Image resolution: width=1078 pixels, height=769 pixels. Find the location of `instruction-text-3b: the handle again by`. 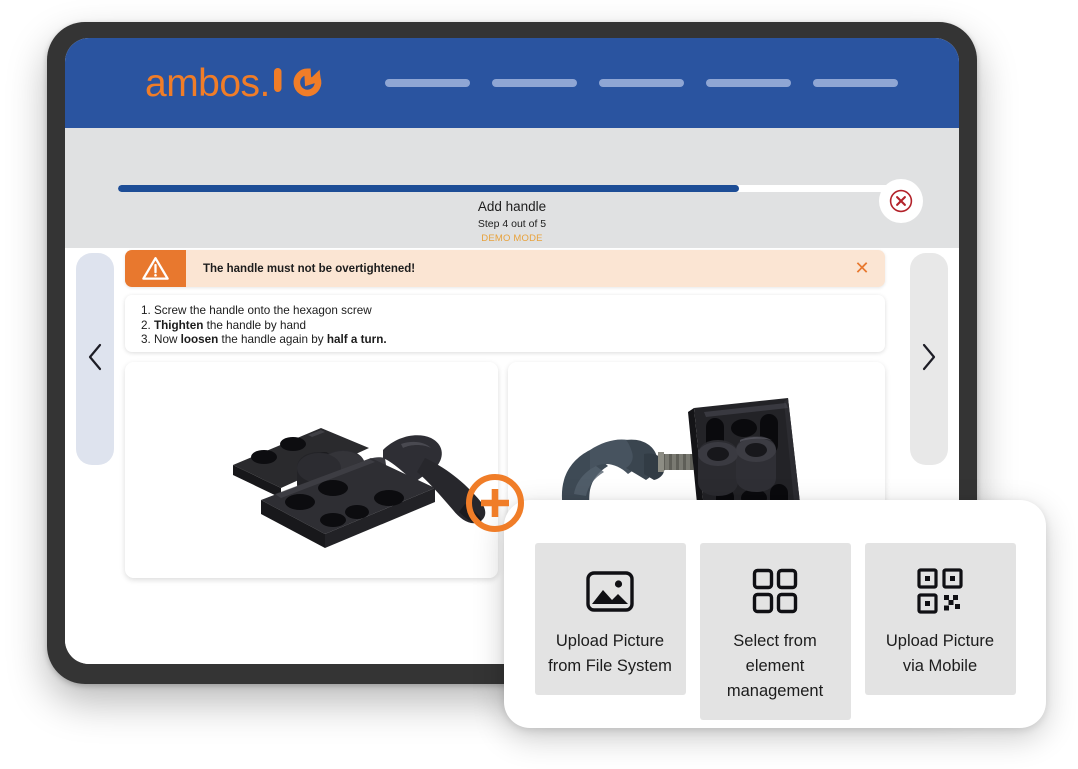

instruction-text-3b: the handle again by is located at coordinates (272, 340).